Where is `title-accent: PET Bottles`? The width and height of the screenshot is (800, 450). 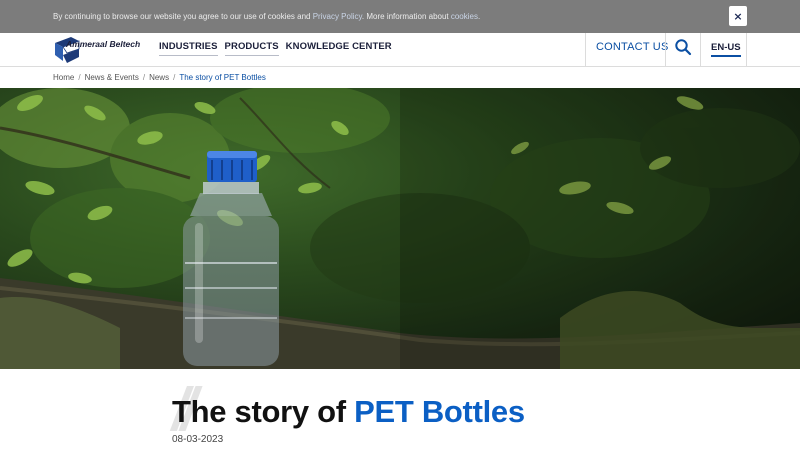
title-accent: PET Bottles is located at coordinates (439, 411).